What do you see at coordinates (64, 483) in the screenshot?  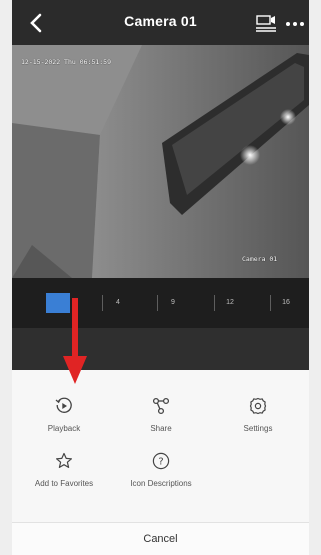 I see `favorites-label: Add to Favorites` at bounding box center [64, 483].